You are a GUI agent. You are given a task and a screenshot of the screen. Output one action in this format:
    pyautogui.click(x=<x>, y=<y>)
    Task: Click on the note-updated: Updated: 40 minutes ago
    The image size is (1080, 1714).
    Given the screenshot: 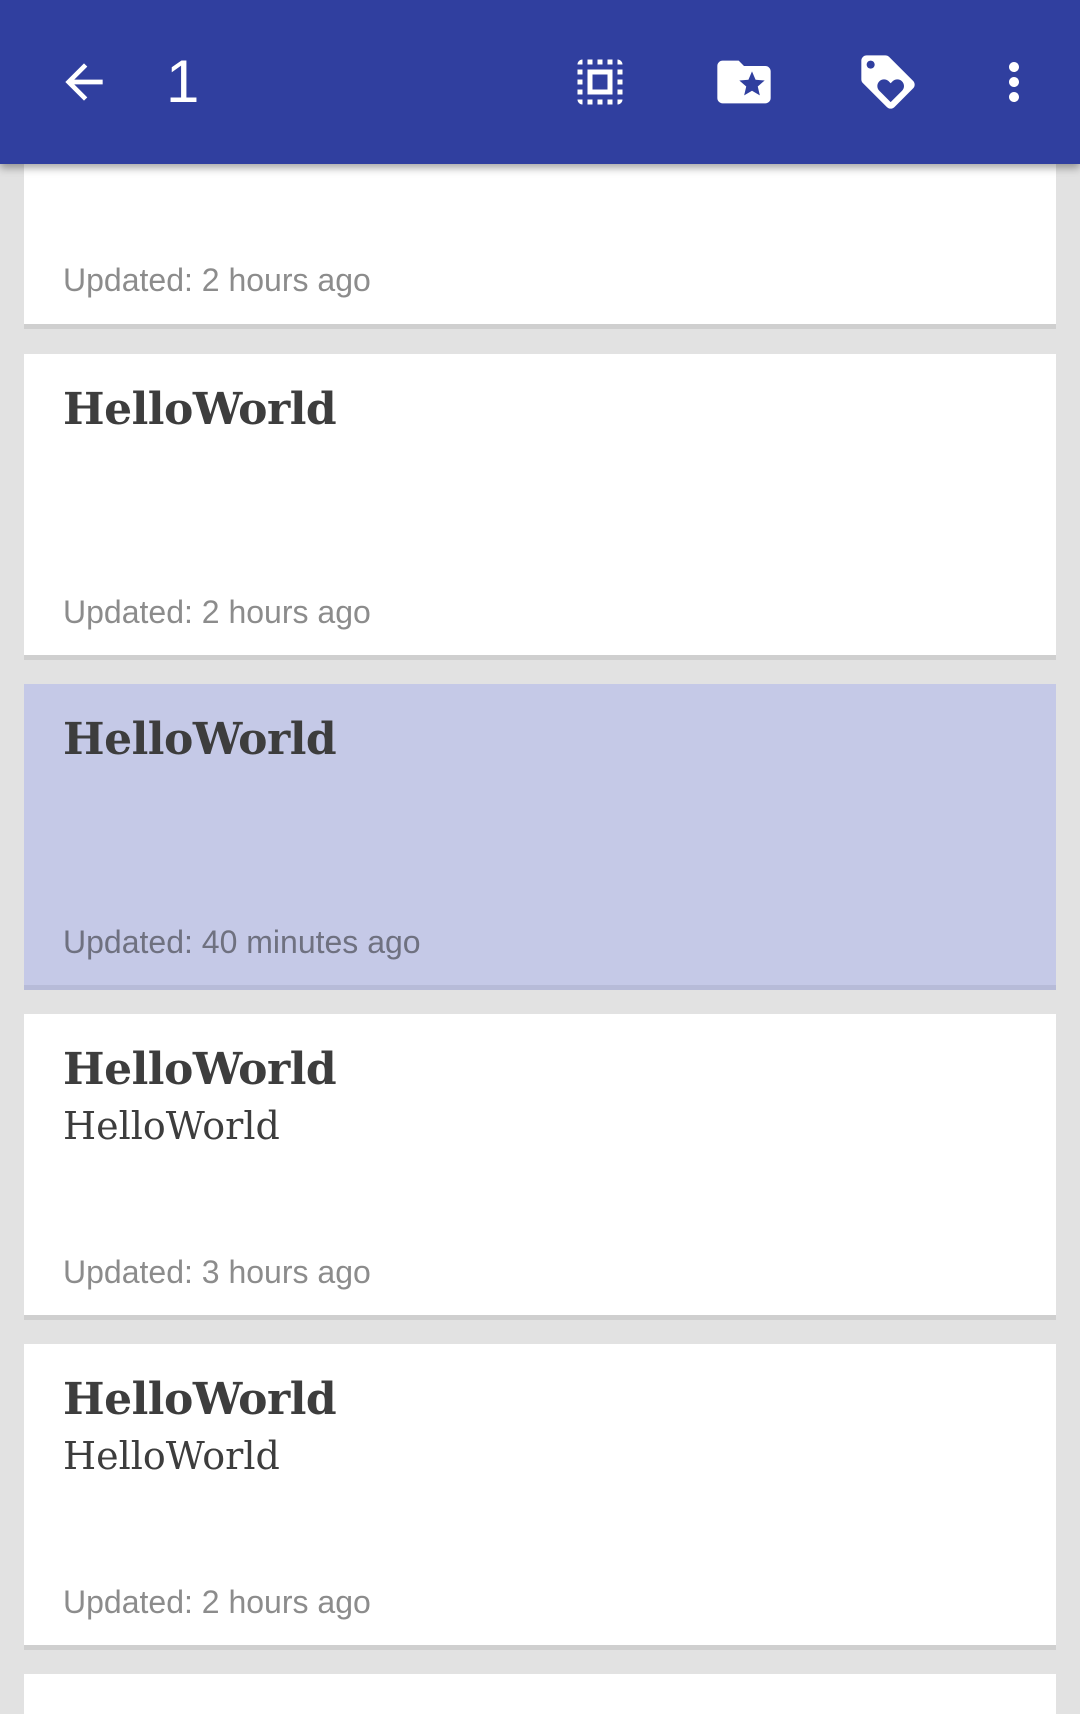 What is the action you would take?
    pyautogui.click(x=242, y=942)
    